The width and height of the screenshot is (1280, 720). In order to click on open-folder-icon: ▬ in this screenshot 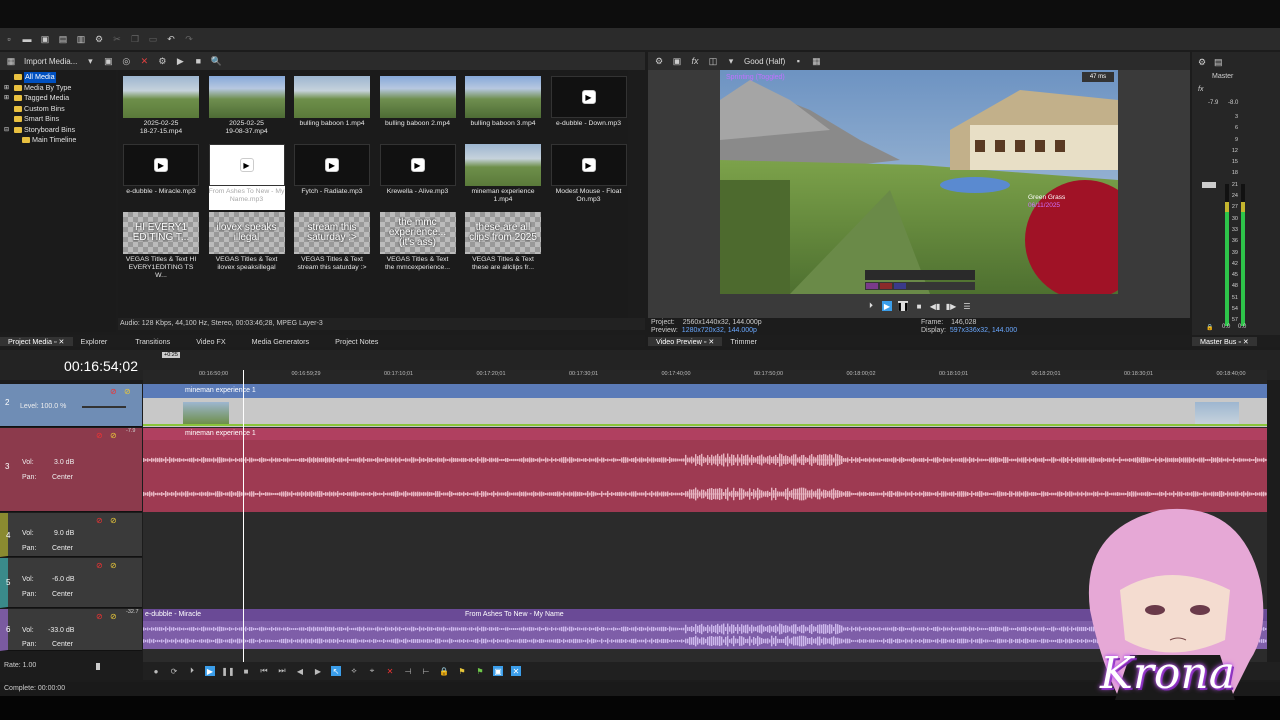, I will do `click(27, 39)`.